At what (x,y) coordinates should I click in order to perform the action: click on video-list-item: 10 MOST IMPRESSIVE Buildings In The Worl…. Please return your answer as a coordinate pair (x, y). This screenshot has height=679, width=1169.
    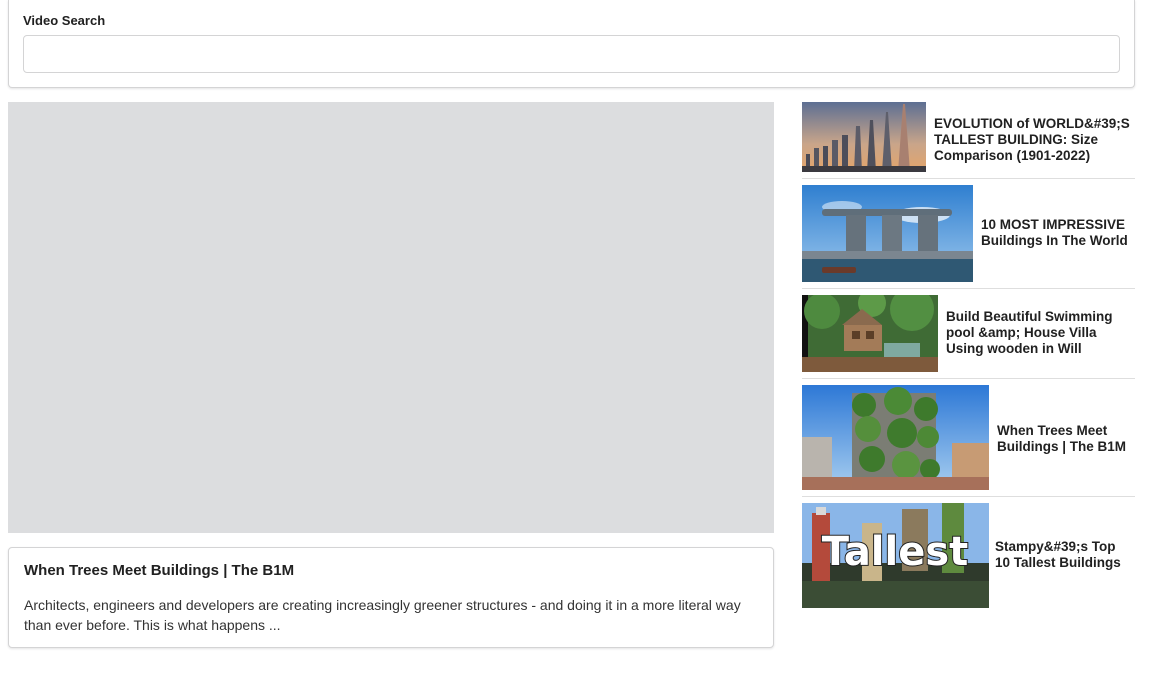
    Looking at the image, I should click on (968, 237).